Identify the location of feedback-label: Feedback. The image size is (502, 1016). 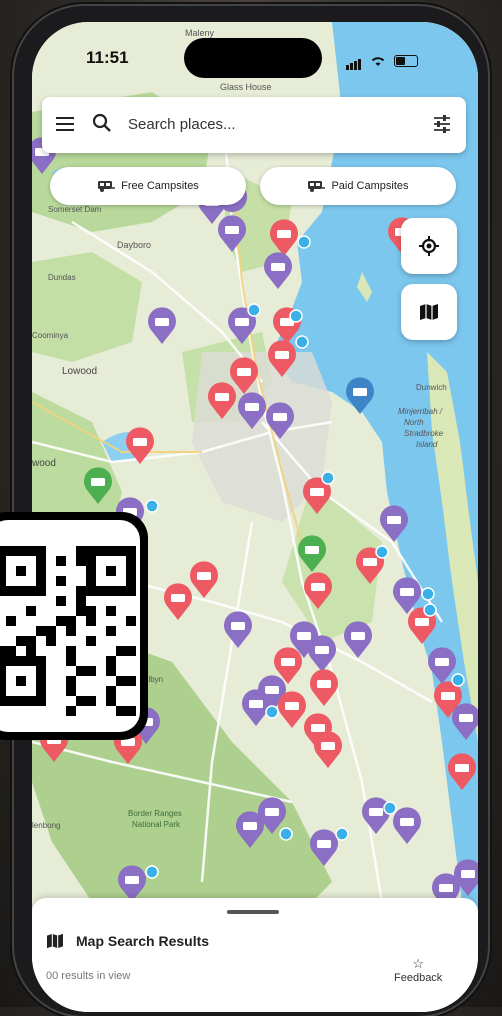
(418, 978).